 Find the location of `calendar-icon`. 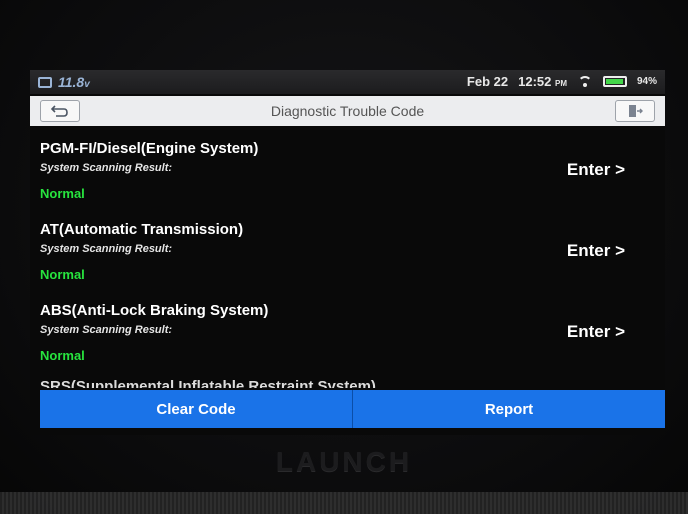

calendar-icon is located at coordinates (45, 82).